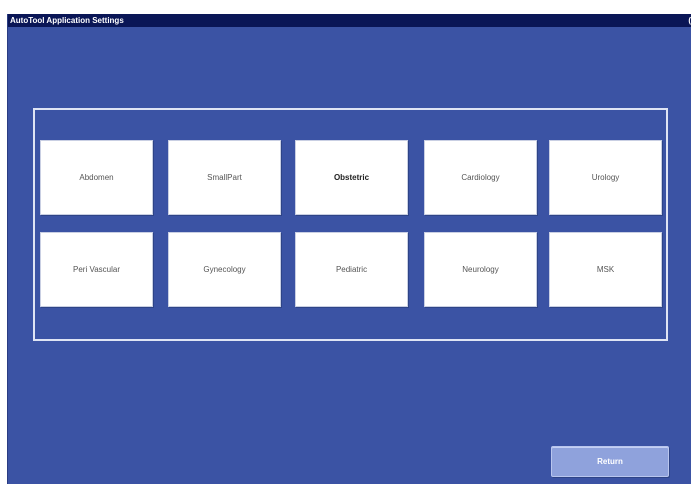  What do you see at coordinates (67, 20) in the screenshot?
I see `window-title: AutoTool Application Settings` at bounding box center [67, 20].